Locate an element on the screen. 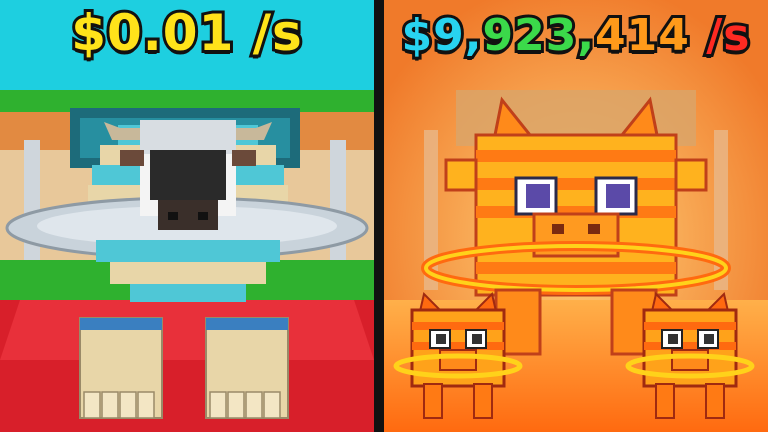  big-pig-nostril-right is located at coordinates (594, 229).